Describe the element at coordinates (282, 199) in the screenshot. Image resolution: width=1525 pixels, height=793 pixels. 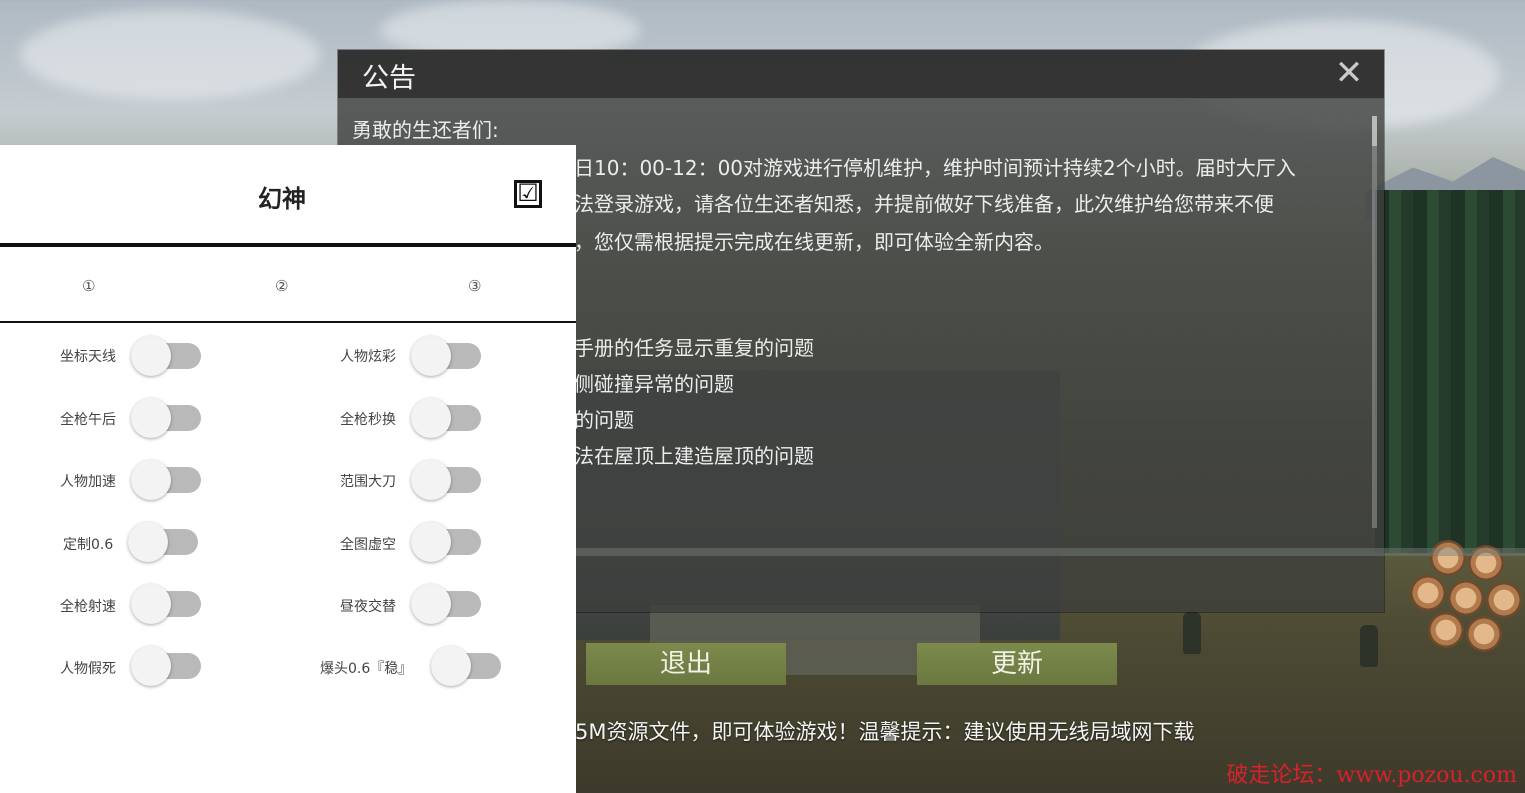
I see `panel-title: 幻神` at that location.